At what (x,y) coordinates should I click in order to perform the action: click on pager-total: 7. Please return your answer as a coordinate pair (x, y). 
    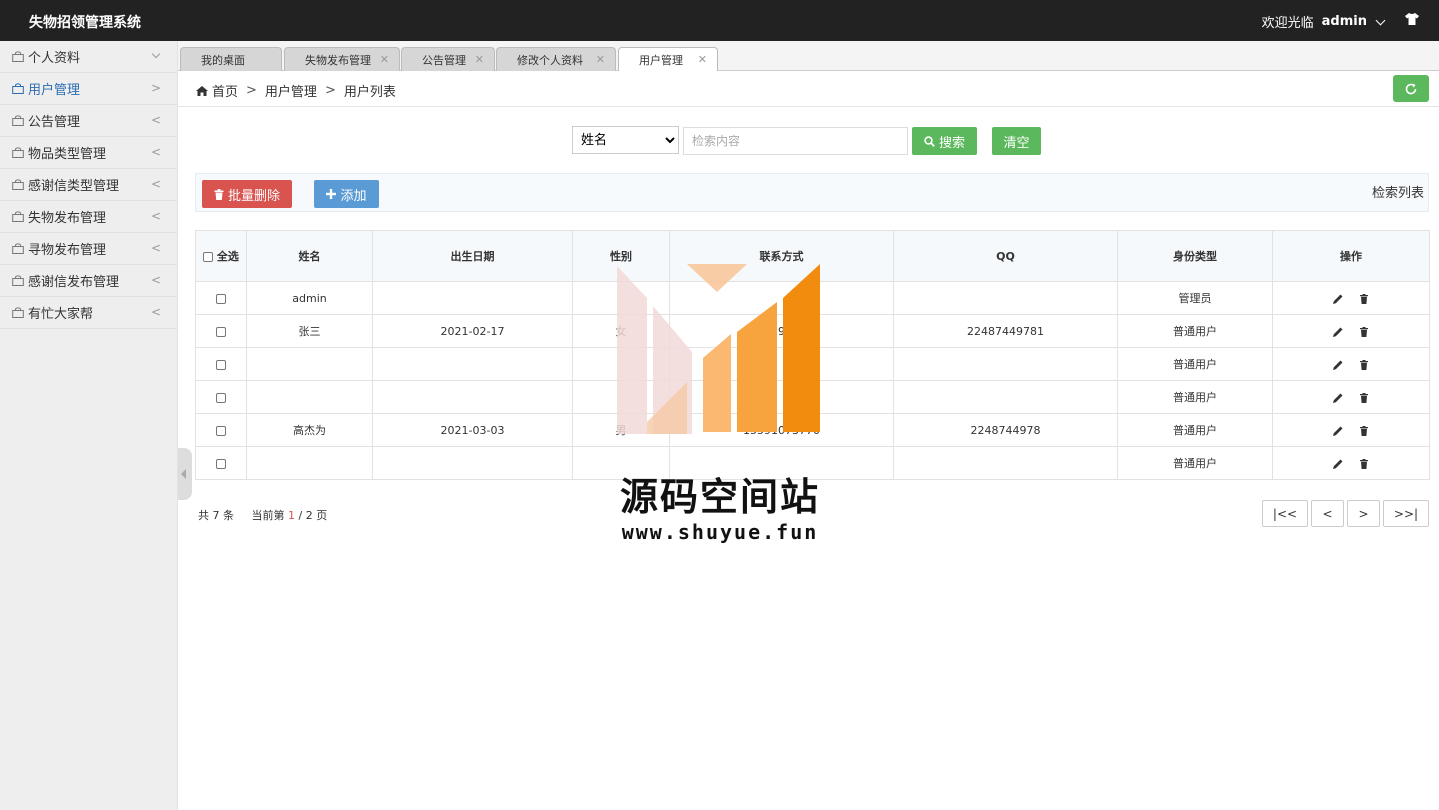
    Looking at the image, I should click on (216, 515).